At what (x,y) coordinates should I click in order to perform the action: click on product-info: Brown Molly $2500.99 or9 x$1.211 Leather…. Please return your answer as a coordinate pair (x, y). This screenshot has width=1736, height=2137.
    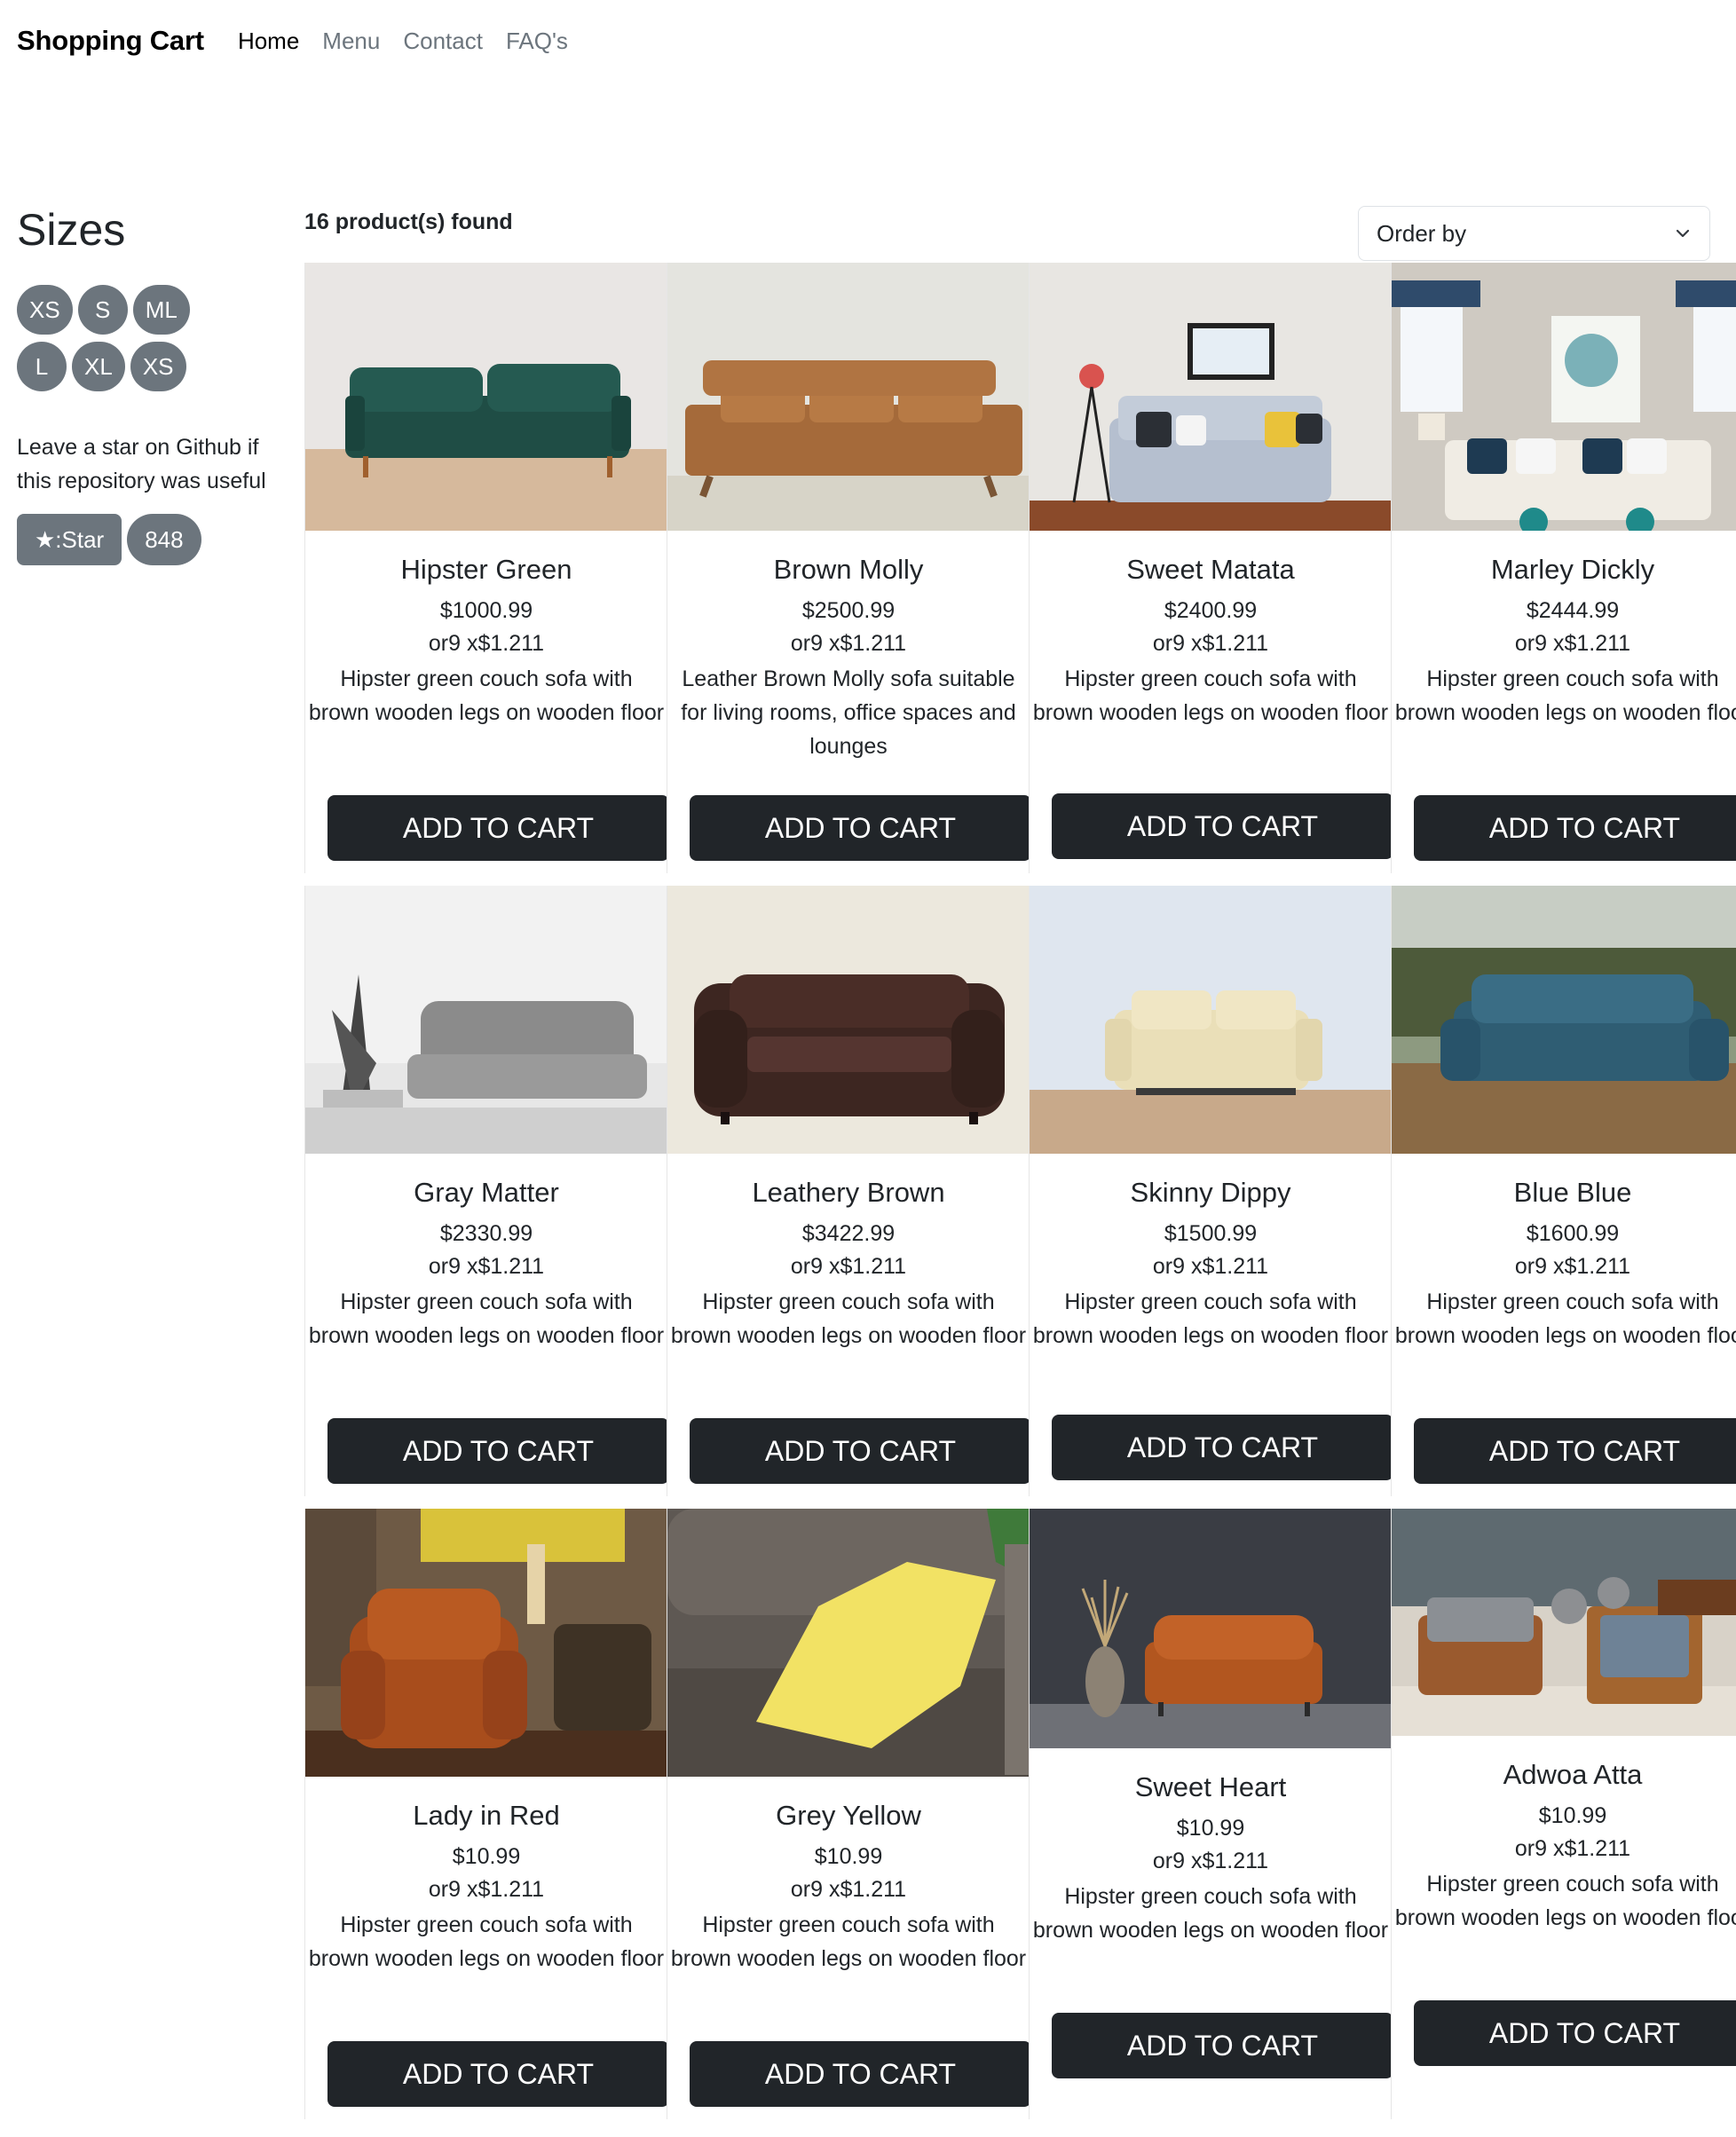
    Looking at the image, I should click on (848, 647).